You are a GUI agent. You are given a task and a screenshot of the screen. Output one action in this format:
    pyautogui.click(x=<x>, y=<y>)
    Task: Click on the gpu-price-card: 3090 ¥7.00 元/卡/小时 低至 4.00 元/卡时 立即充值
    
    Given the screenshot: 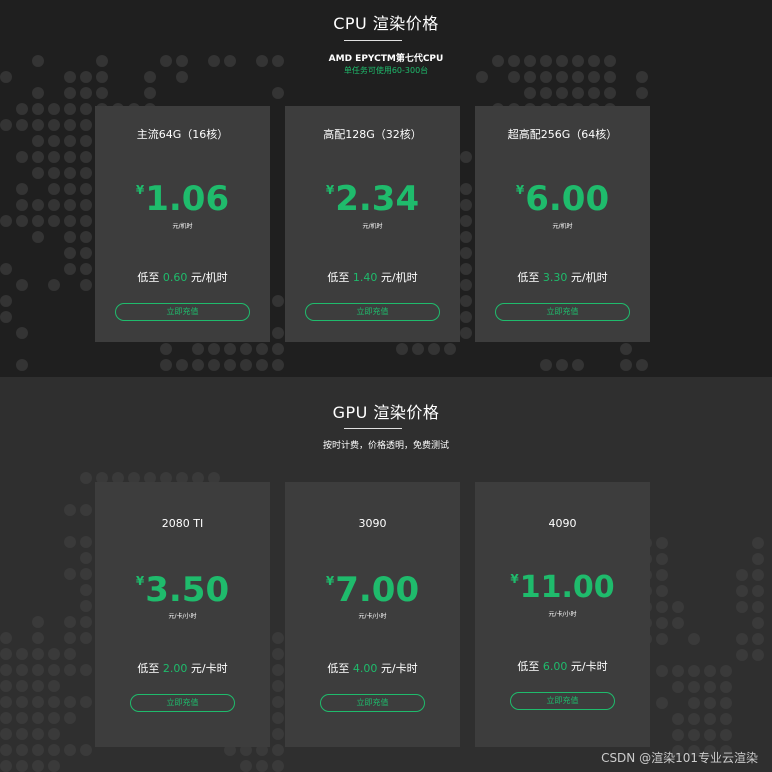 What is the action you would take?
    pyautogui.click(x=372, y=614)
    